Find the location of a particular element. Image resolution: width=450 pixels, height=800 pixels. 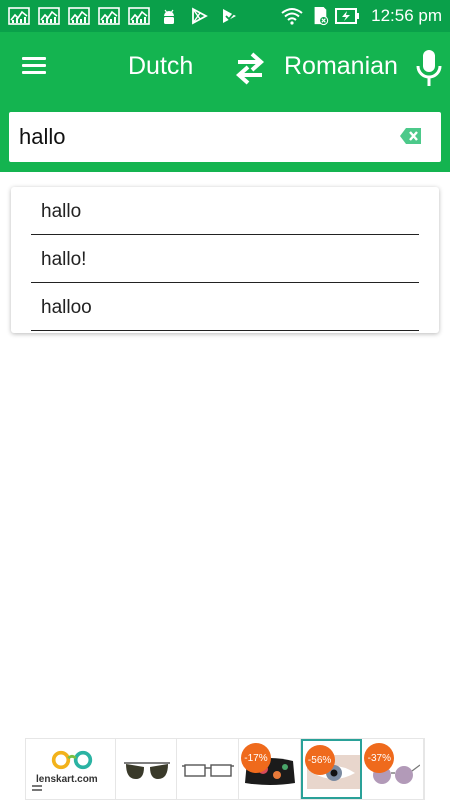

ad-product-tile: -37% is located at coordinates (393, 769).